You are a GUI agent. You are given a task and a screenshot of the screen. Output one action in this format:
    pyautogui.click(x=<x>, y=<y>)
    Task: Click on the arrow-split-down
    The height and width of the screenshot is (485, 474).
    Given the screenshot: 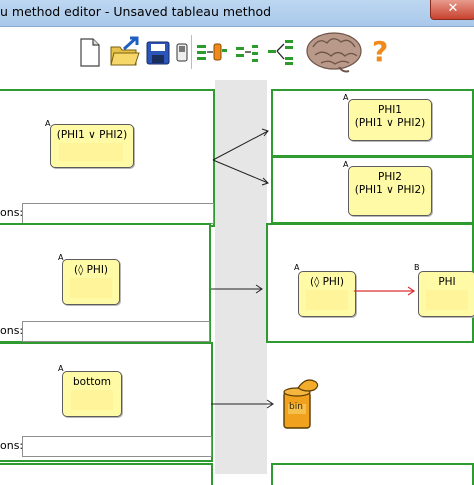 What is the action you would take?
    pyautogui.click(x=240, y=171)
    